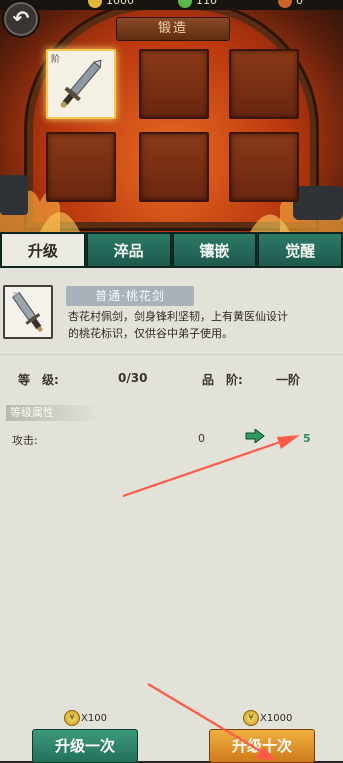 This screenshot has height=763, width=343. I want to click on anvil-right-decoration, so click(318, 203).